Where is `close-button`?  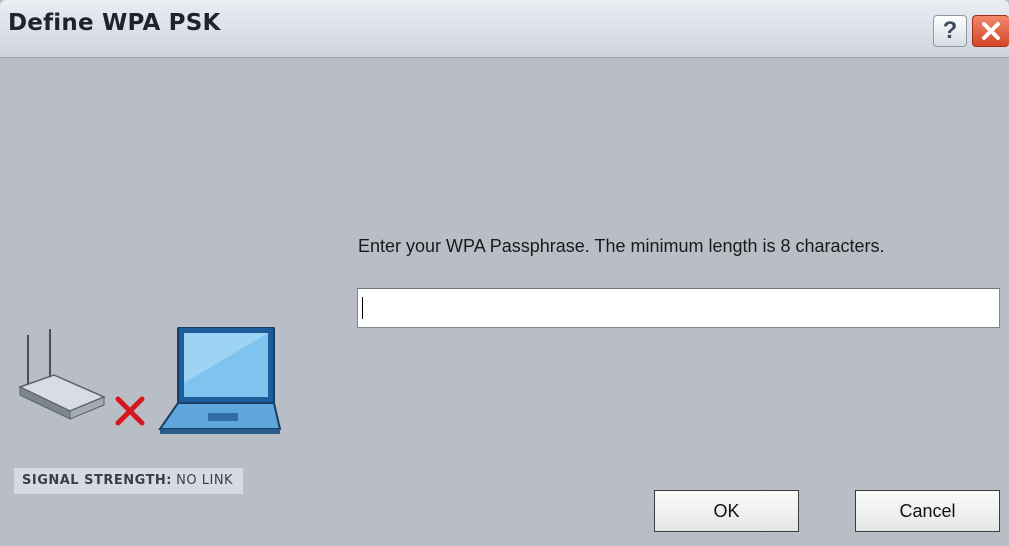 close-button is located at coordinates (990, 31).